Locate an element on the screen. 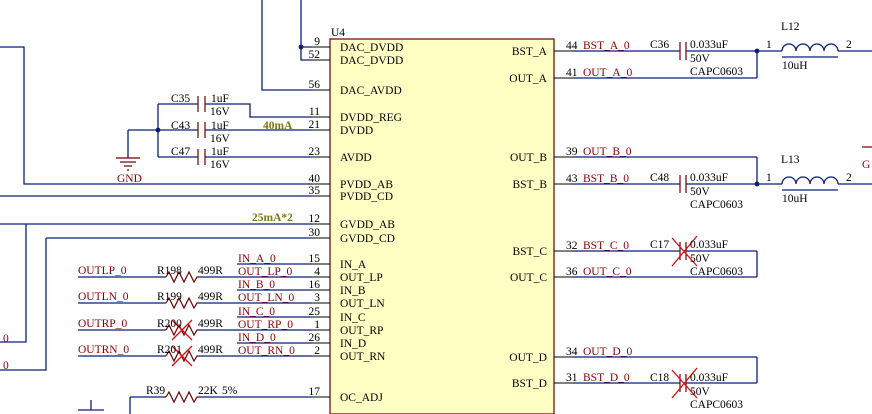 Image resolution: width=872 pixels, height=414 pixels. l13-value: 10uH is located at coordinates (795, 199).